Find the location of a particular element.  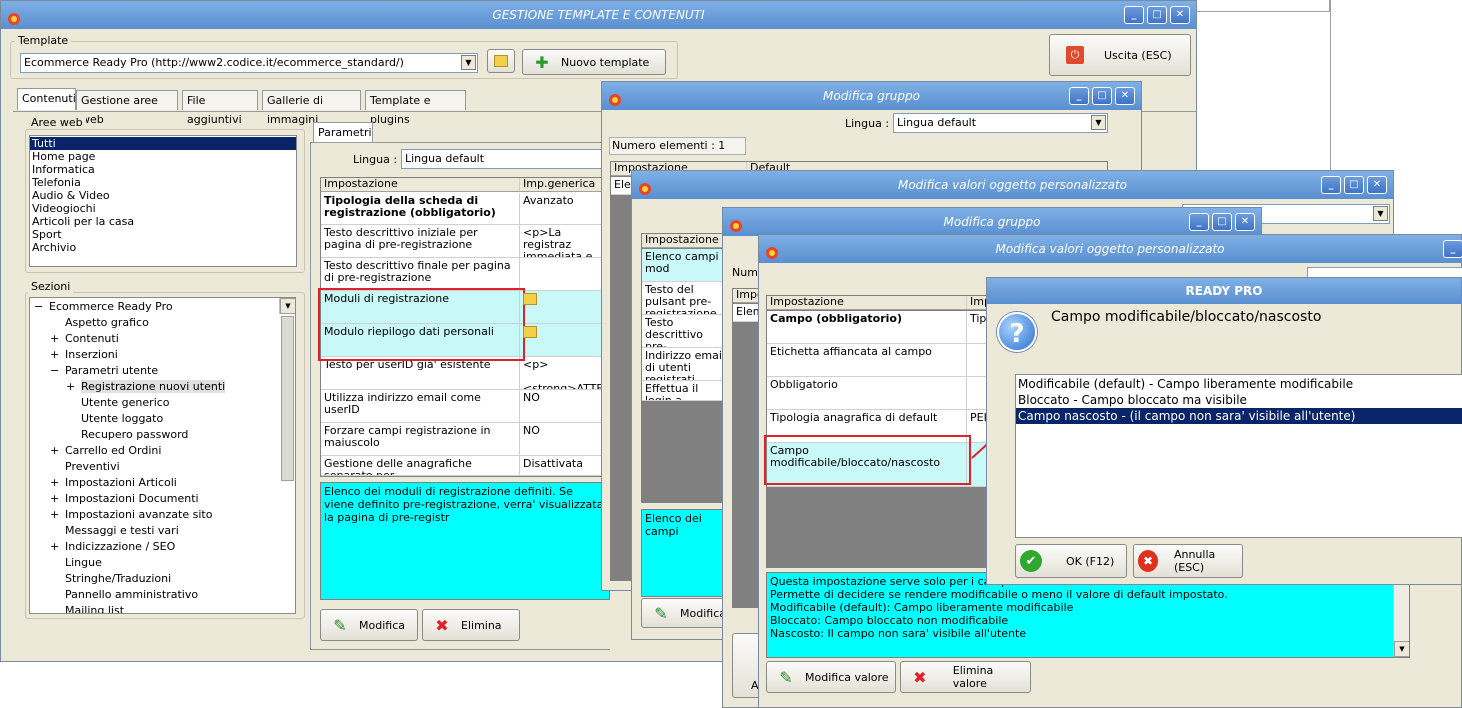

cancel-icon: ✖ is located at coordinates (1148, 561).